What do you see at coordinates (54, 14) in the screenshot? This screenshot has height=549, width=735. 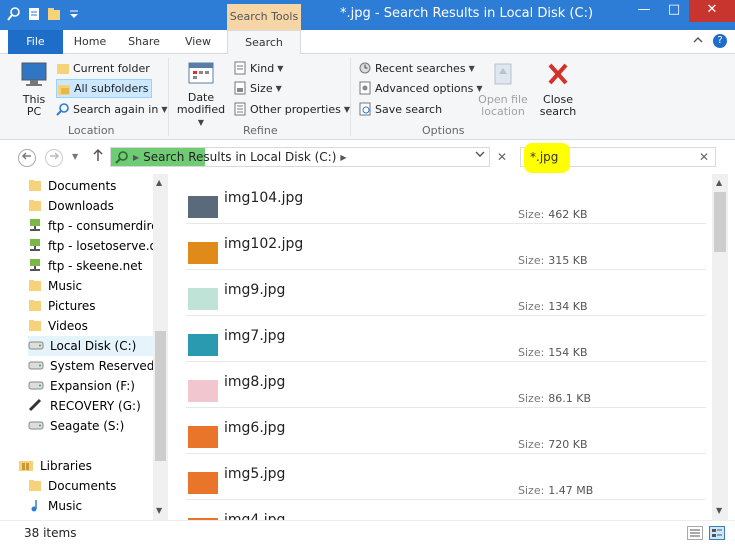 I see `new-folder-icon` at bounding box center [54, 14].